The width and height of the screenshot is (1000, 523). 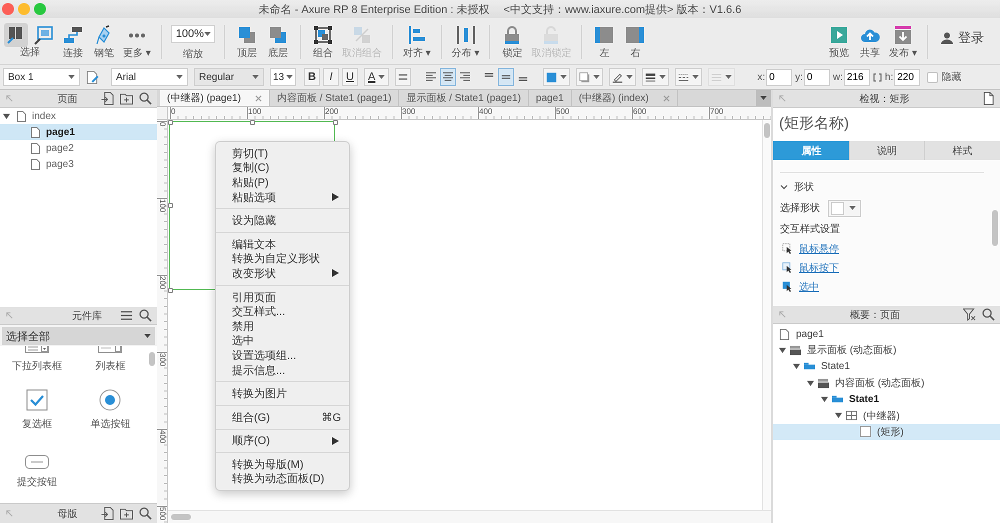 What do you see at coordinates (137, 41) in the screenshot?
I see `more-button: 更多 ▾` at bounding box center [137, 41].